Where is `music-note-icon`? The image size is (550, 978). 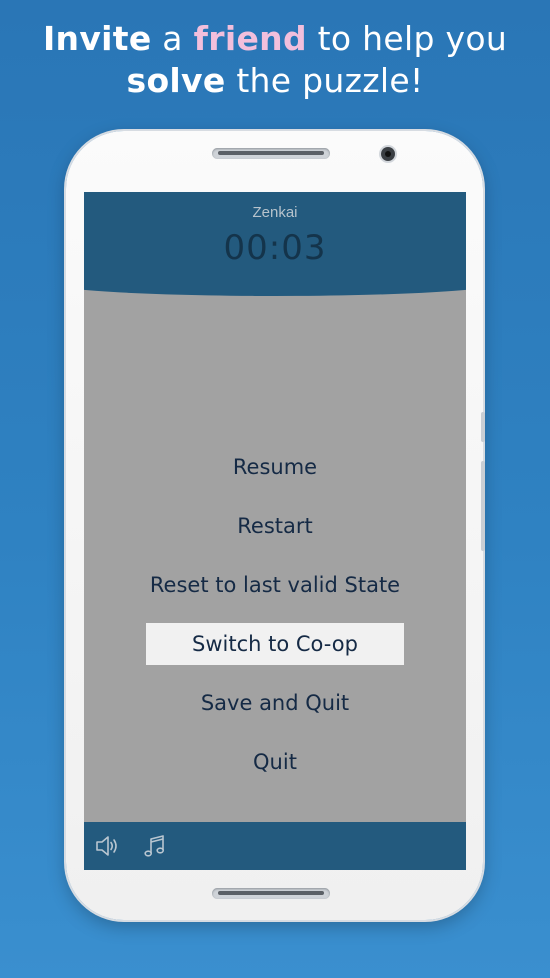 music-note-icon is located at coordinates (155, 846).